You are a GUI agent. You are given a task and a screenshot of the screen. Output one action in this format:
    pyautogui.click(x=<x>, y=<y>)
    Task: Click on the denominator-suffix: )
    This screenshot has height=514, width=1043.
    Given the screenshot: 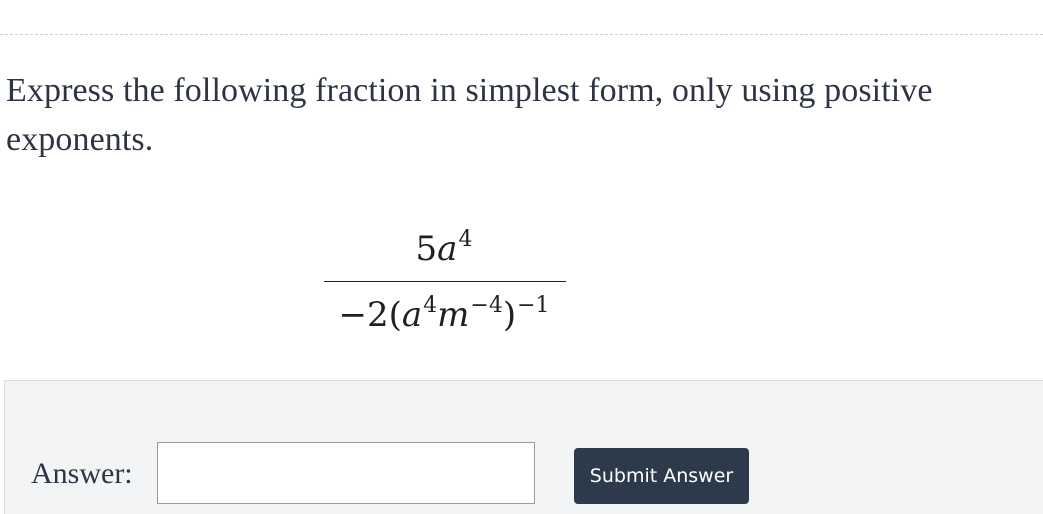 What is the action you would take?
    pyautogui.click(x=509, y=315)
    